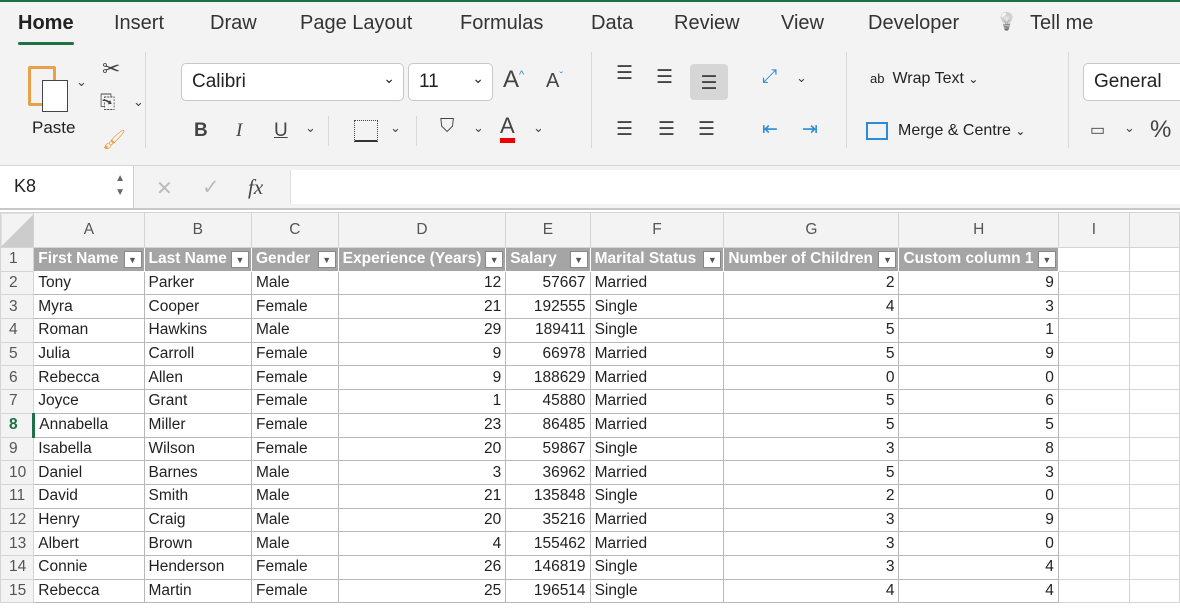  What do you see at coordinates (548, 425) in the screenshot?
I see `cell: 86485` at bounding box center [548, 425].